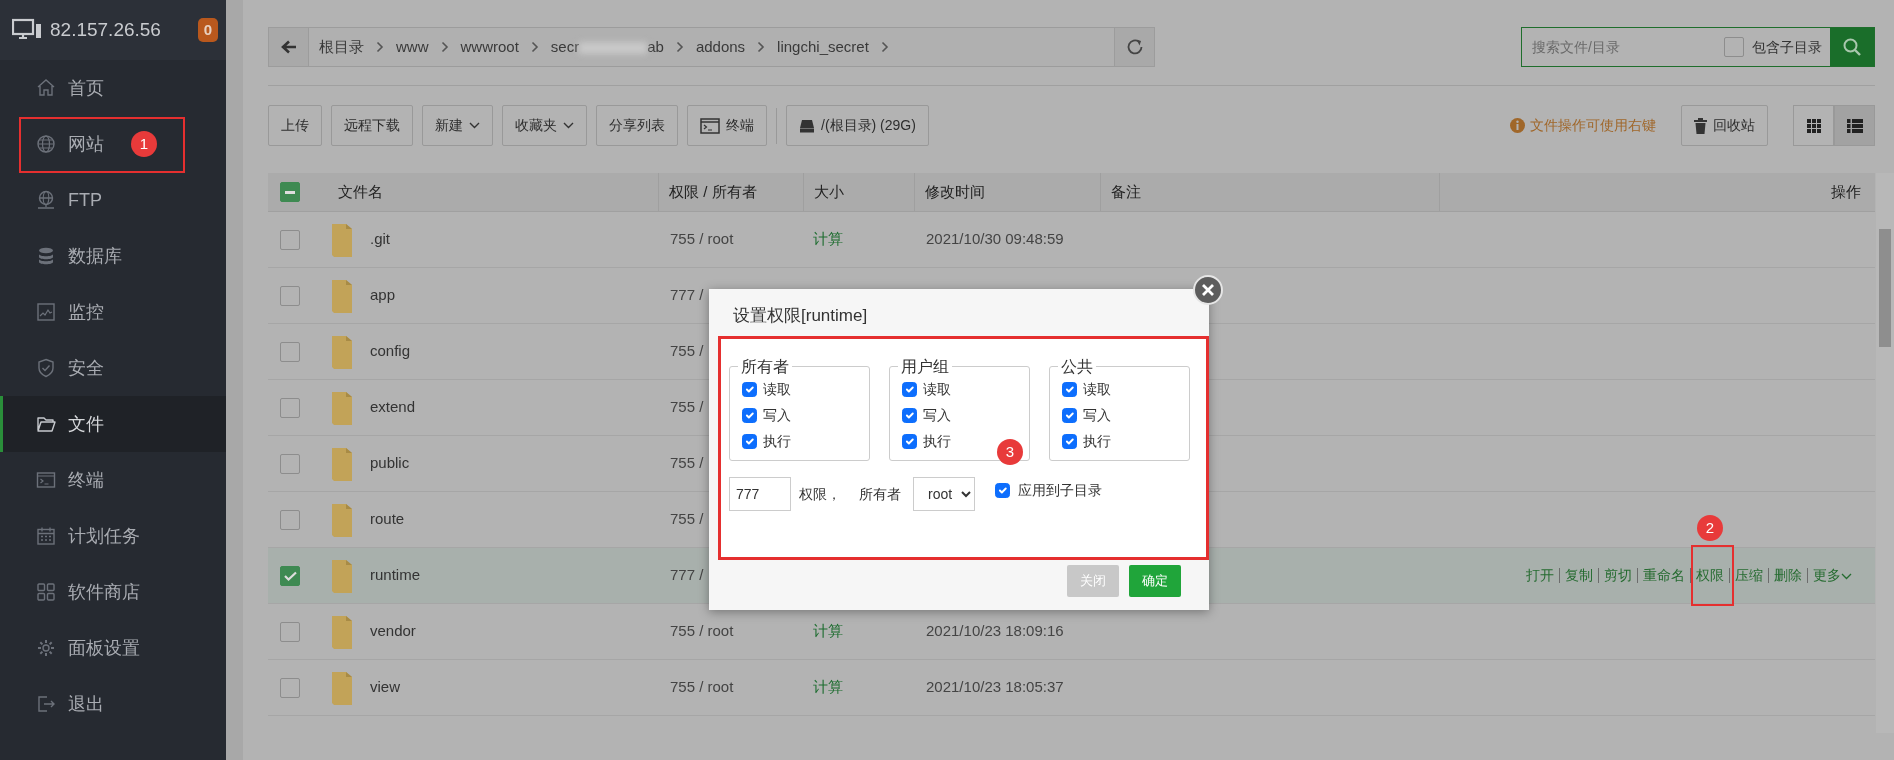 Image resolution: width=1894 pixels, height=760 pixels. I want to click on sidebar-item: 面板设置, so click(113, 648).